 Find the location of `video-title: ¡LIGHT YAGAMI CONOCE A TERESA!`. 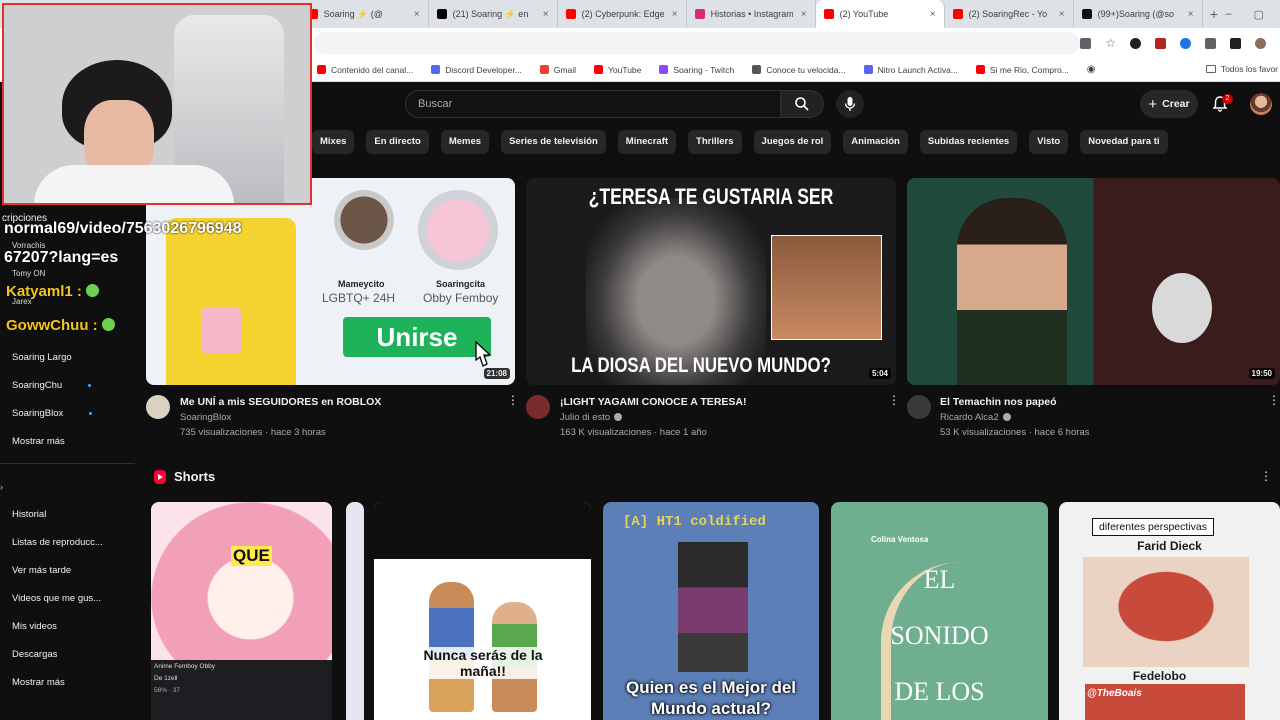

video-title: ¡LIGHT YAGAMI CONOCE A TERESA! is located at coordinates (653, 402).